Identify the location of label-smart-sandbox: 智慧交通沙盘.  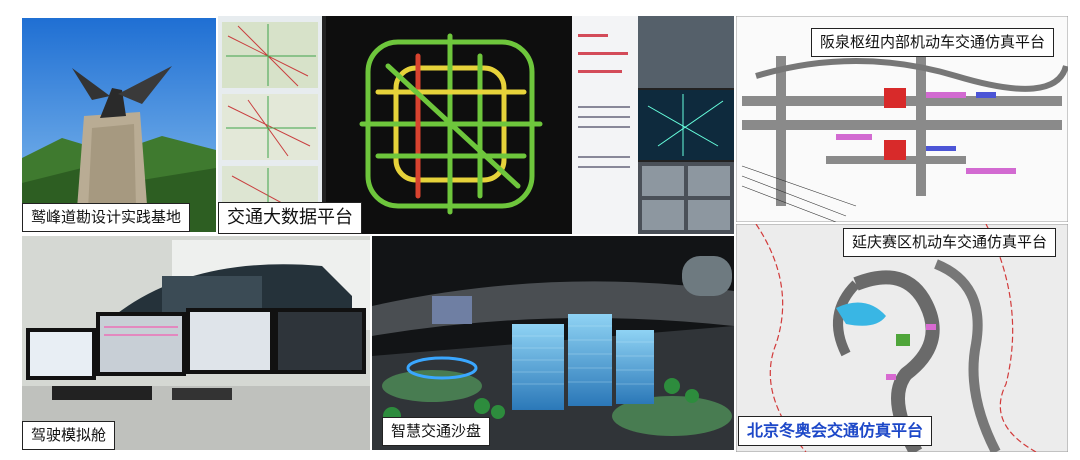
(436, 431).